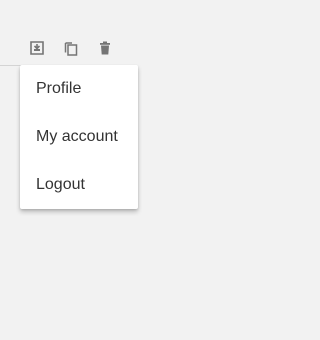 This screenshot has height=340, width=320. I want to click on download-button, so click(37, 48).